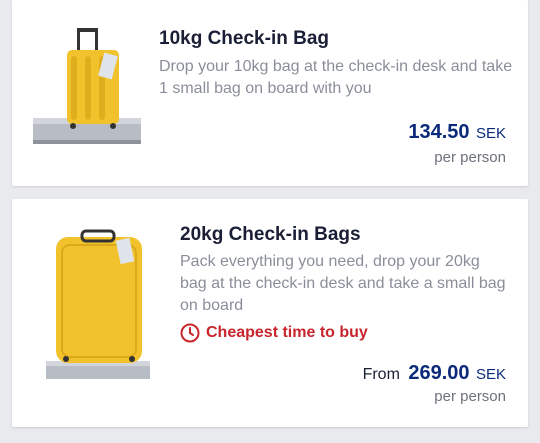 This screenshot has height=443, width=540. I want to click on soft-suitcase-icon, so click(98, 304).